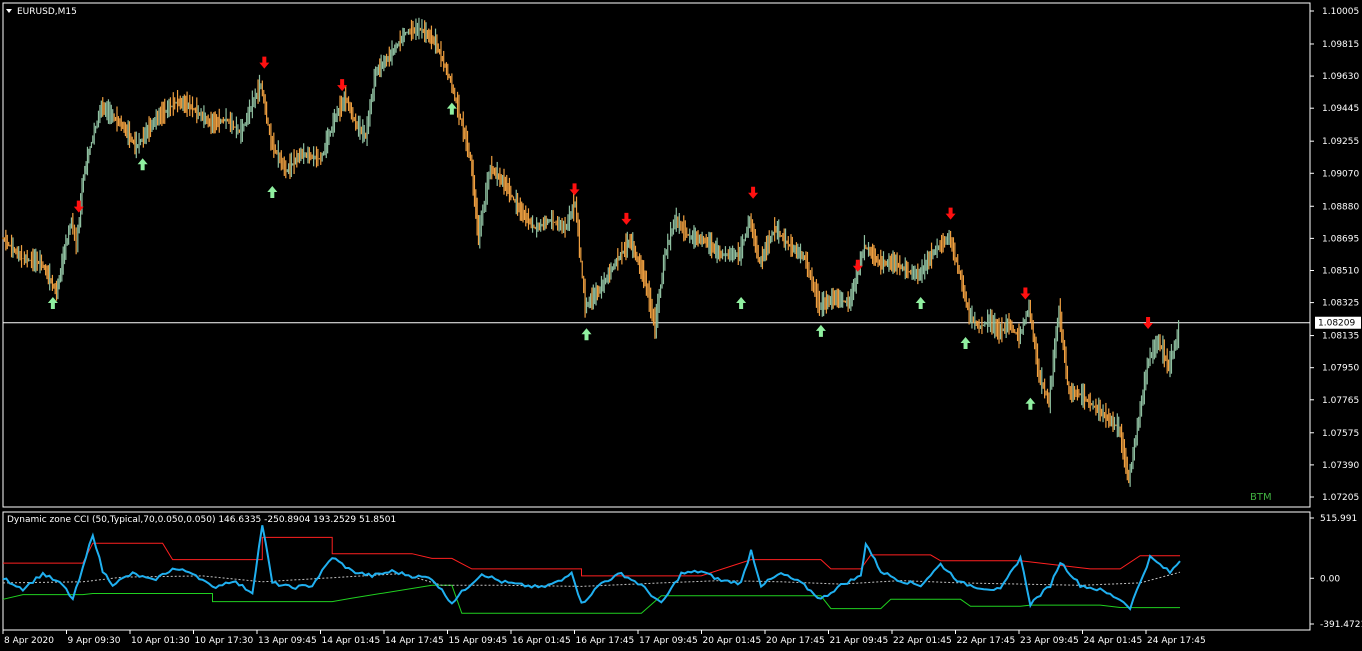 Image resolution: width=1362 pixels, height=651 pixels. What do you see at coordinates (94, 641) in the screenshot?
I see `time-axis-label: 9 Apr 09:30` at bounding box center [94, 641].